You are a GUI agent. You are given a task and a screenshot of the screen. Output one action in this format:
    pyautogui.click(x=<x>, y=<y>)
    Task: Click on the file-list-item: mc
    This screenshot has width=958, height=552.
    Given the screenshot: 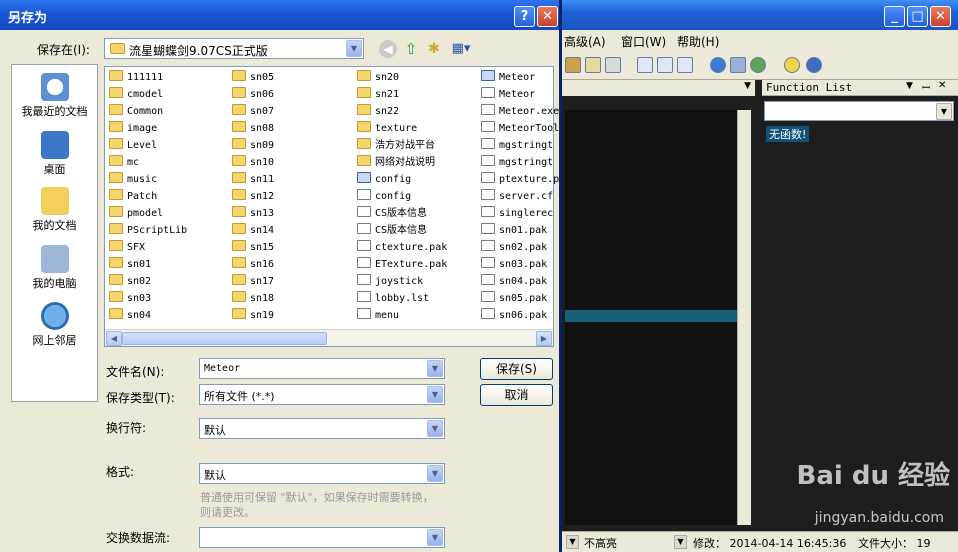 What is the action you would take?
    pyautogui.click(x=166, y=162)
    